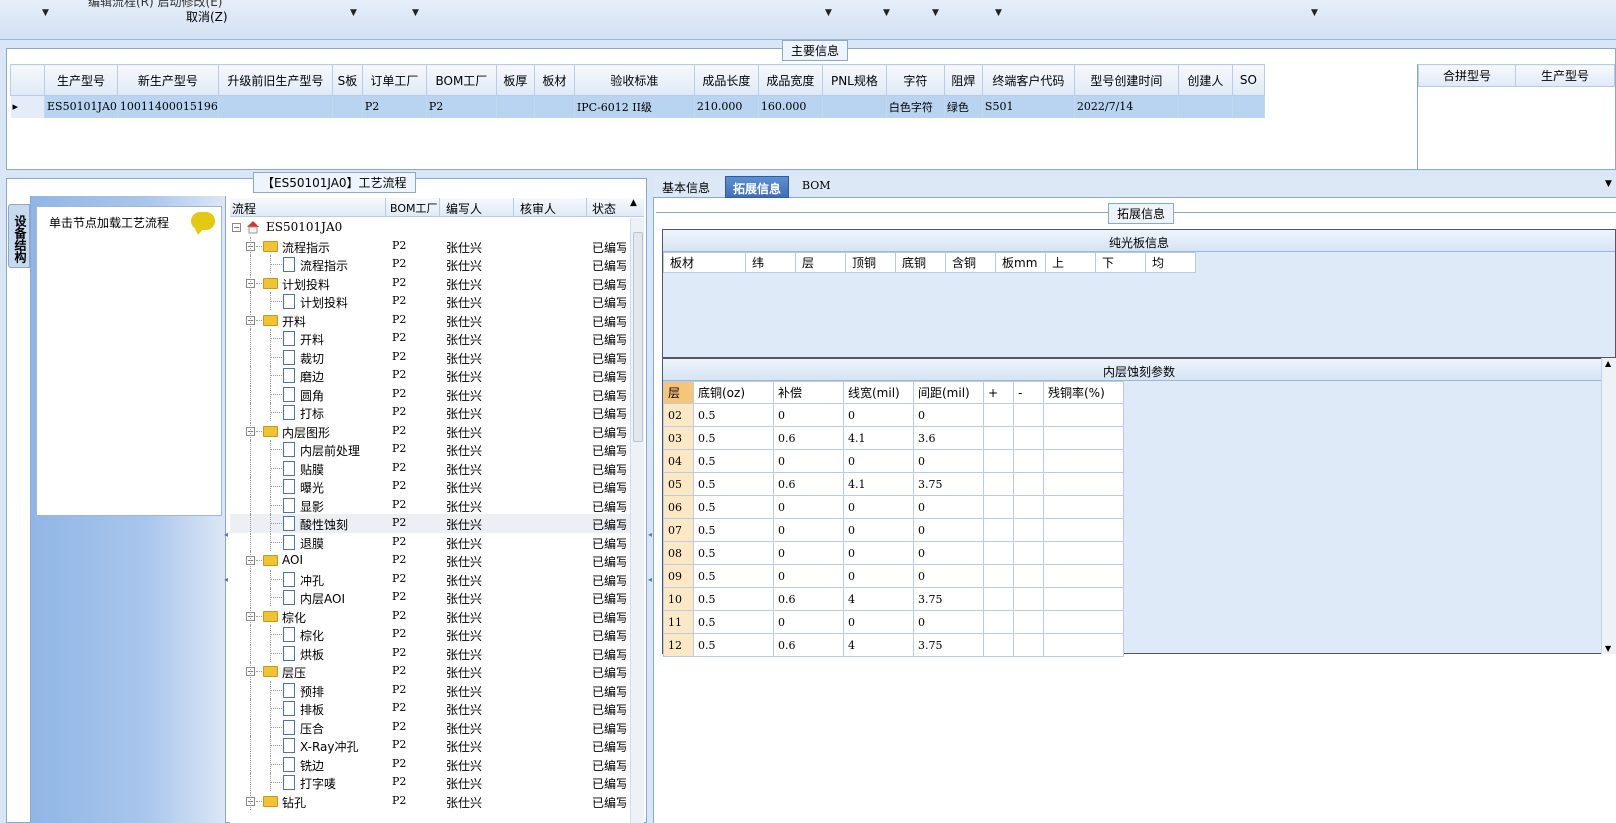 Image resolution: width=1616 pixels, height=823 pixels. What do you see at coordinates (430, 449) in the screenshot?
I see `tree-row: 内层前处理 P2 张仕兴 已编写` at bounding box center [430, 449].